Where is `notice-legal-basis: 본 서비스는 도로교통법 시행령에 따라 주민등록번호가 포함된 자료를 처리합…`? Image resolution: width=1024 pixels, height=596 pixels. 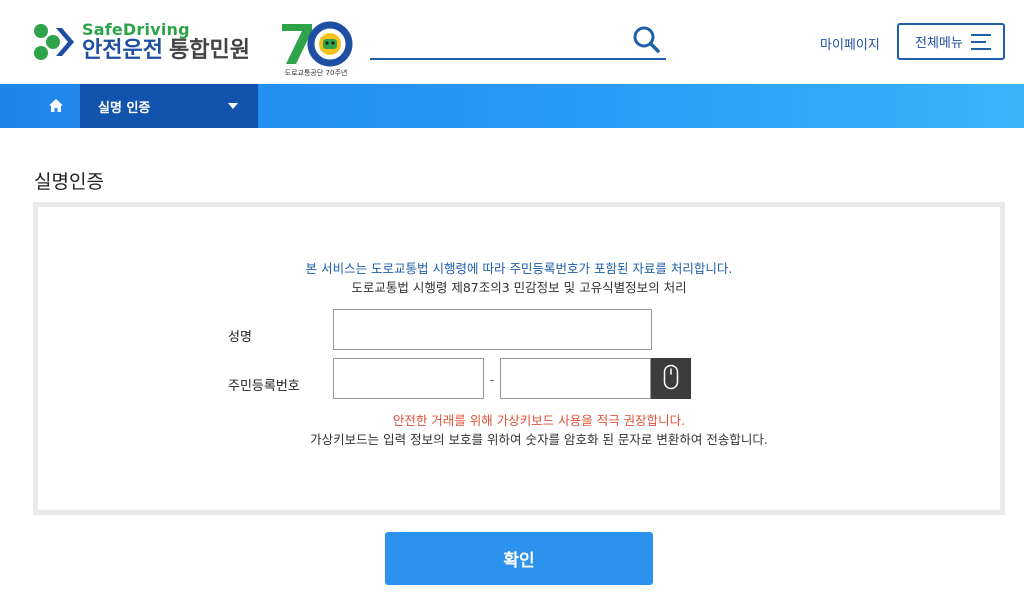
notice-legal-basis: 본 서비스는 도로교통법 시행령에 따라 주민등록번호가 포함된 자료를 처리합… is located at coordinates (519, 268).